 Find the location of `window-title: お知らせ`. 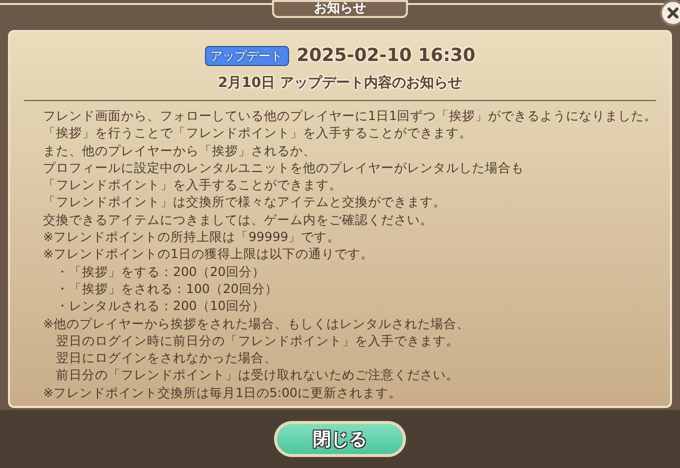

window-title: お知らせ is located at coordinates (340, 9).